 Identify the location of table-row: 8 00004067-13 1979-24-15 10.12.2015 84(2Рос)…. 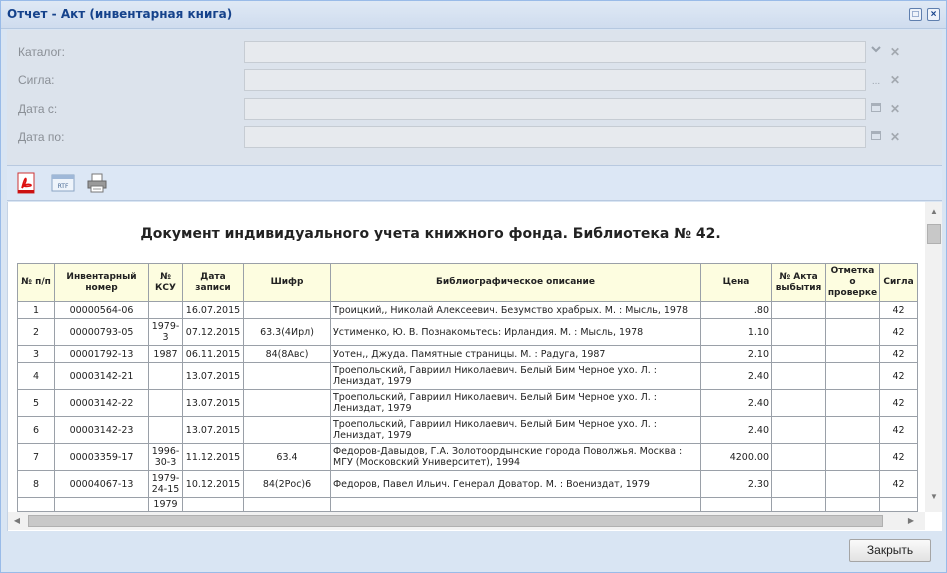
(467, 484).